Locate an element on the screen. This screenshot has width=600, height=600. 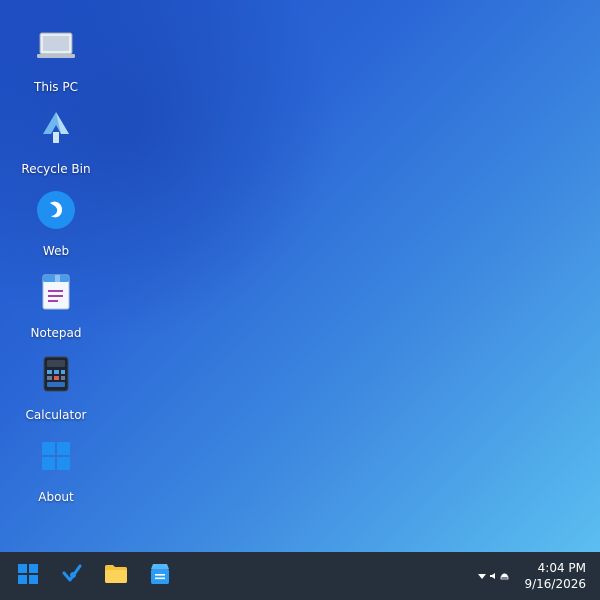
desktop-icon-label: Notepad is located at coordinates (56, 333).